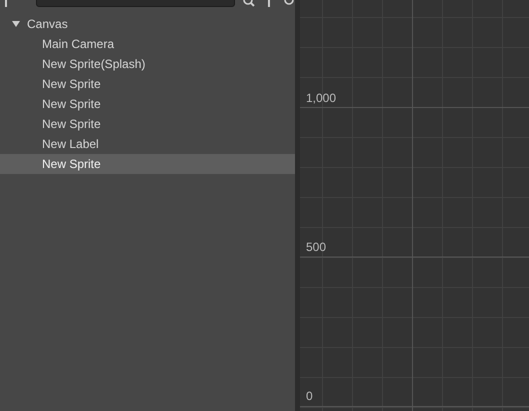  What do you see at coordinates (317, 247) in the screenshot?
I see `axis-label: 500` at bounding box center [317, 247].